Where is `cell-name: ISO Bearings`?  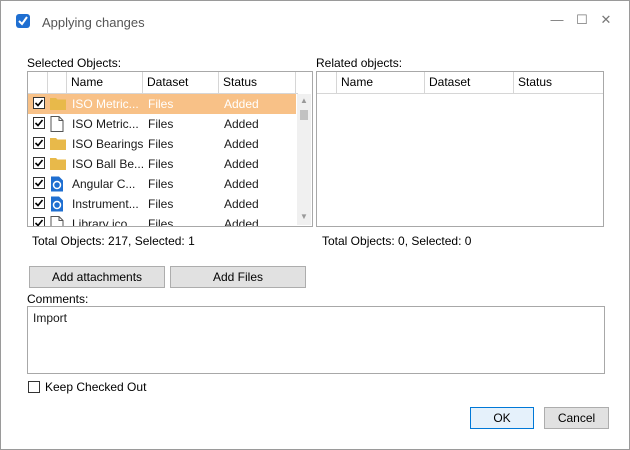
cell-name: ISO Bearings is located at coordinates (108, 144).